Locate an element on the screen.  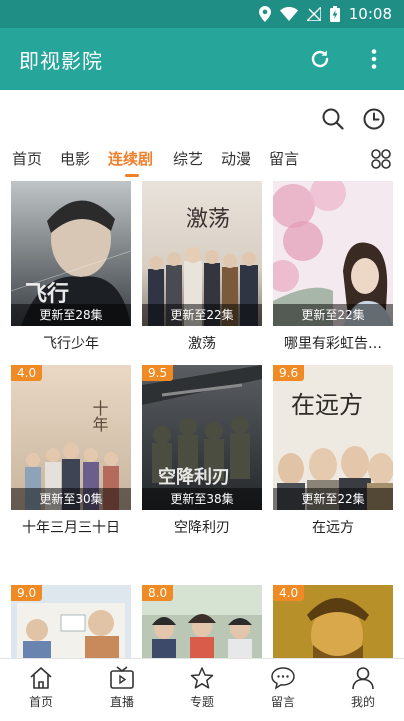
nav-messages: 留言 is located at coordinates (283, 690).